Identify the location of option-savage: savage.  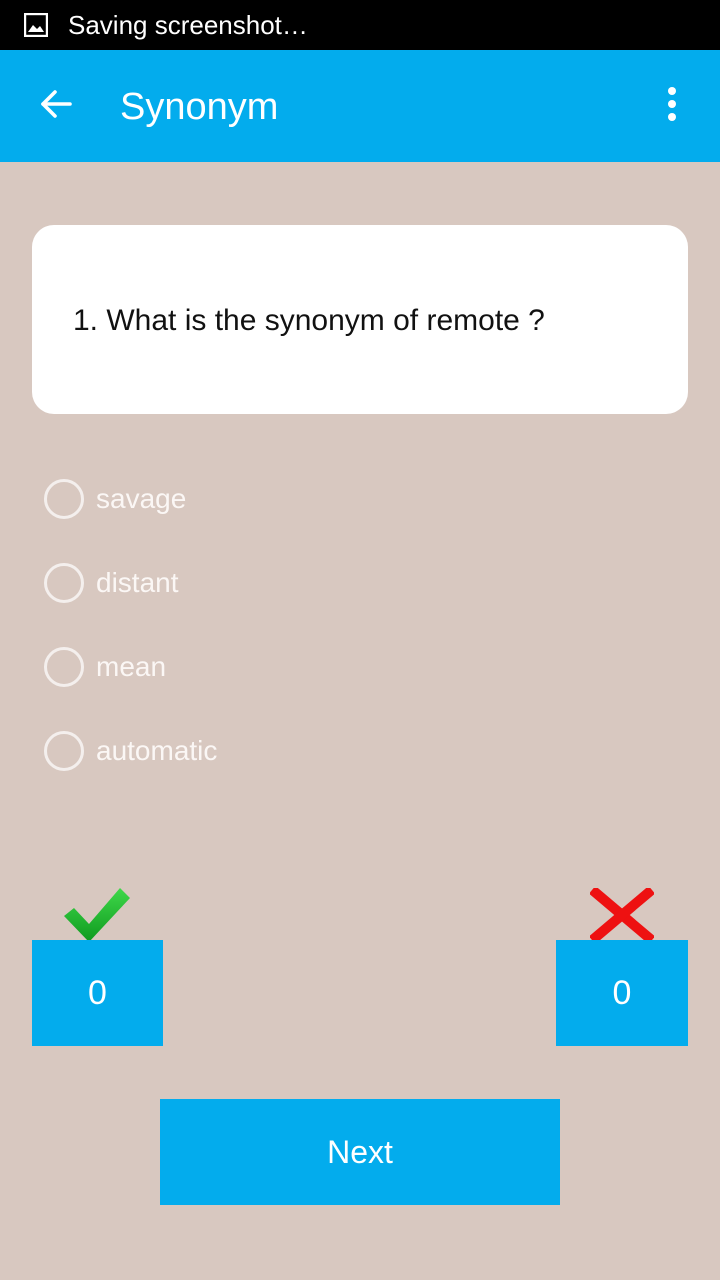
(192, 499).